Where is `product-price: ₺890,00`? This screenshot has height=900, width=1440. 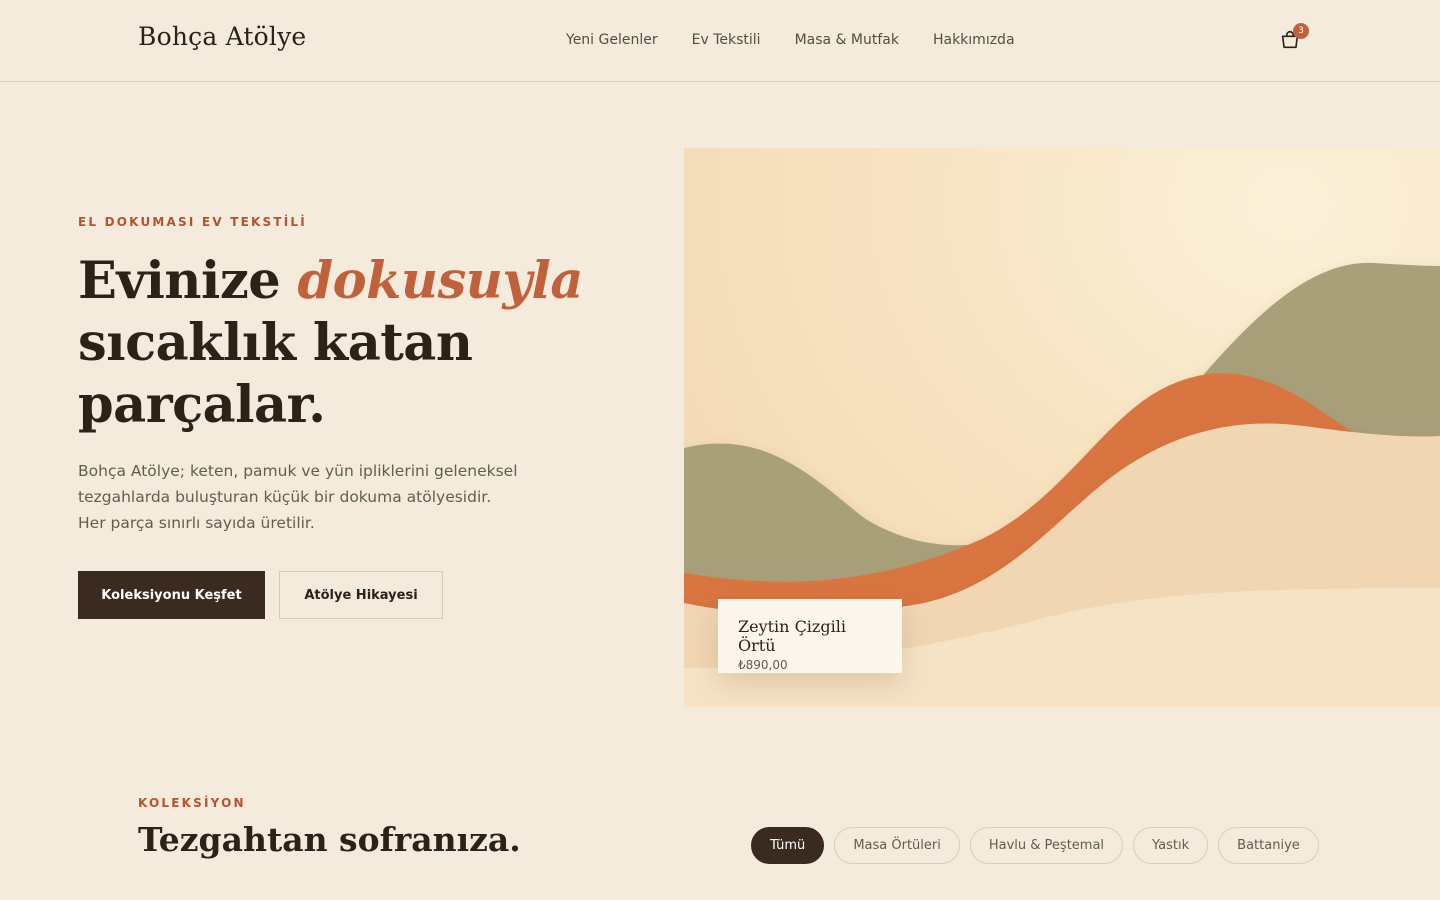 product-price: ₺890,00 is located at coordinates (763, 665).